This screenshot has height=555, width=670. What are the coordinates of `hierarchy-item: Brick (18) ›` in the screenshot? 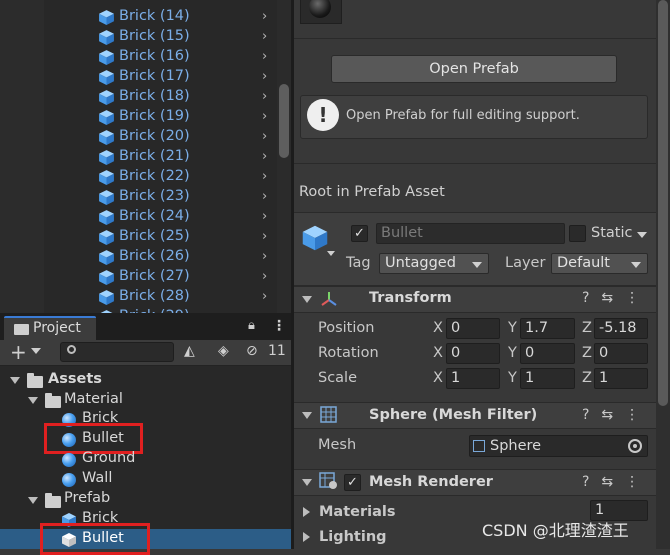 It's located at (137, 97).